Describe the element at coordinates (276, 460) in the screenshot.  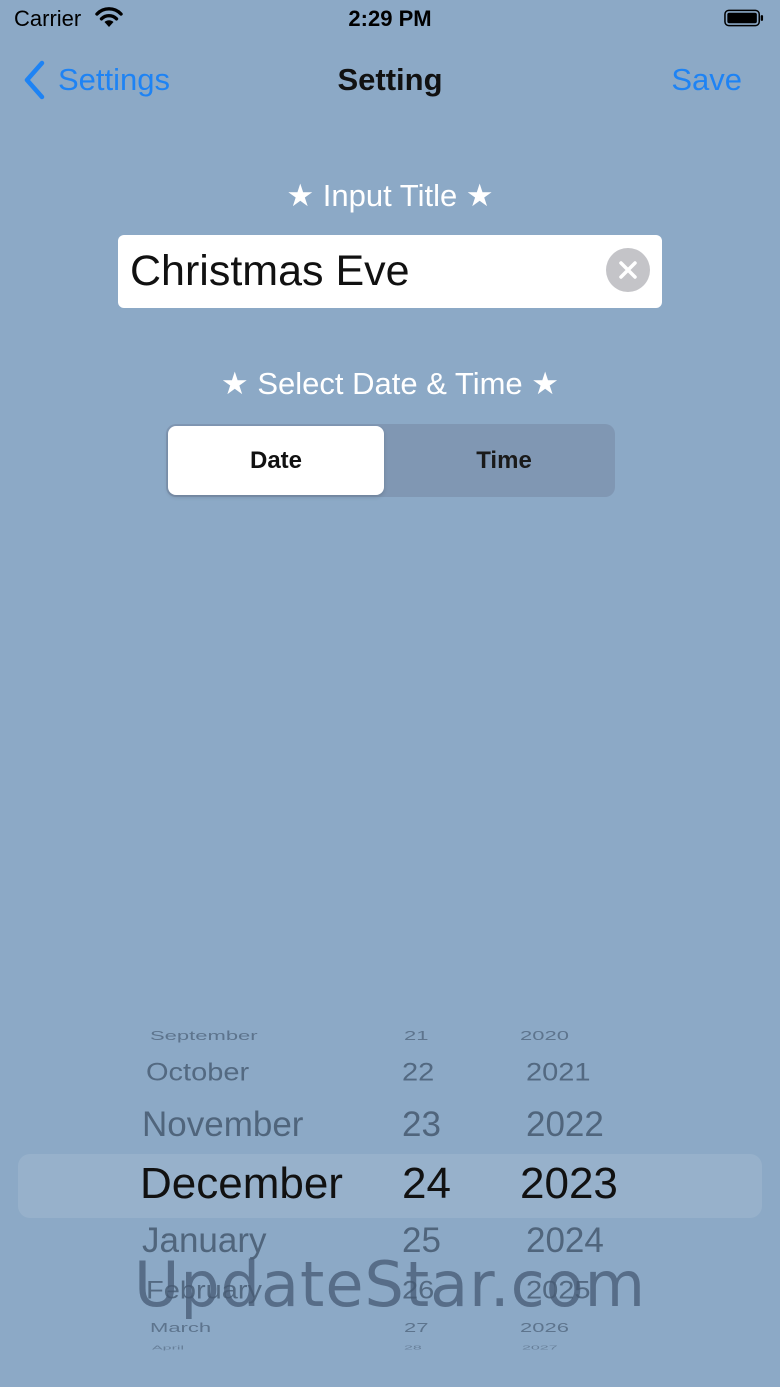
I see `segment-date: Date` at that location.